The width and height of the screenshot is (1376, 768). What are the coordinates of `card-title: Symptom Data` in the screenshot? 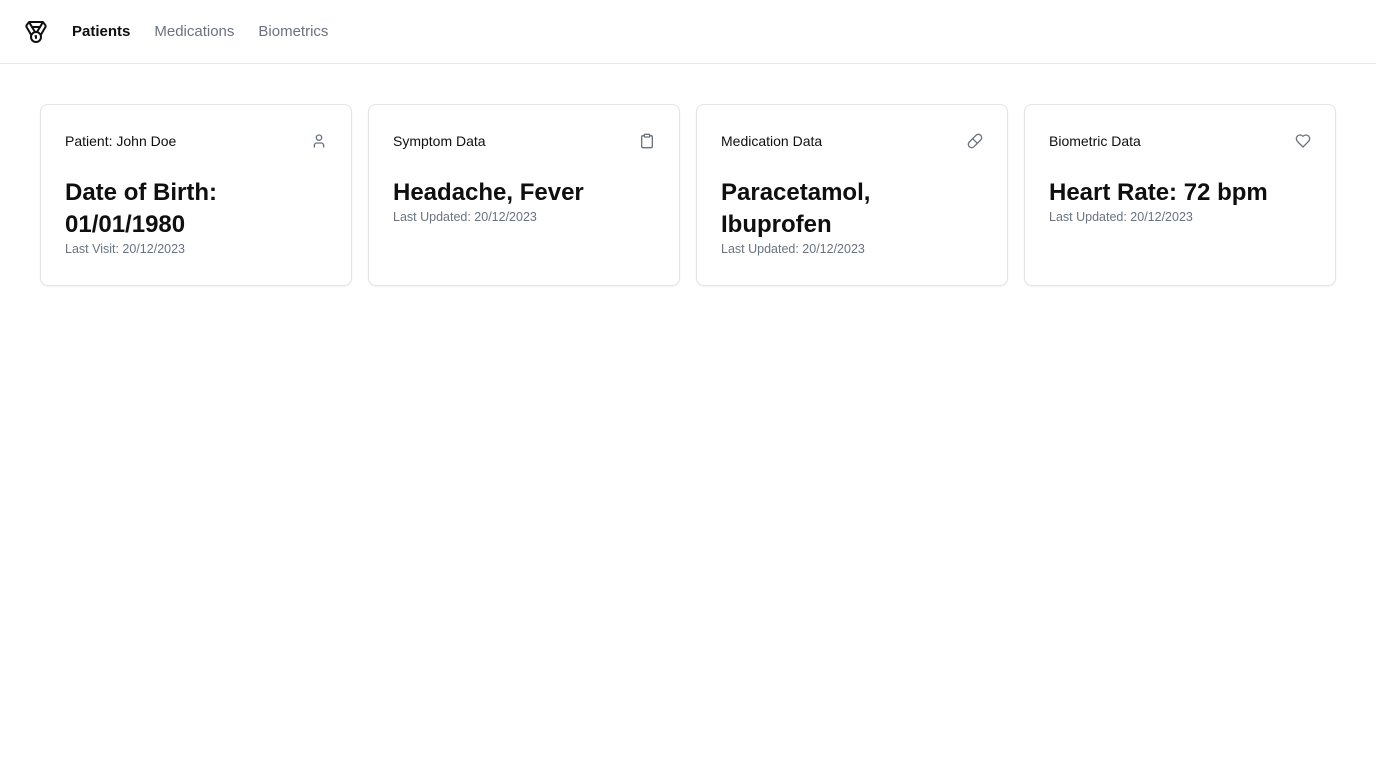 It's located at (439, 141).